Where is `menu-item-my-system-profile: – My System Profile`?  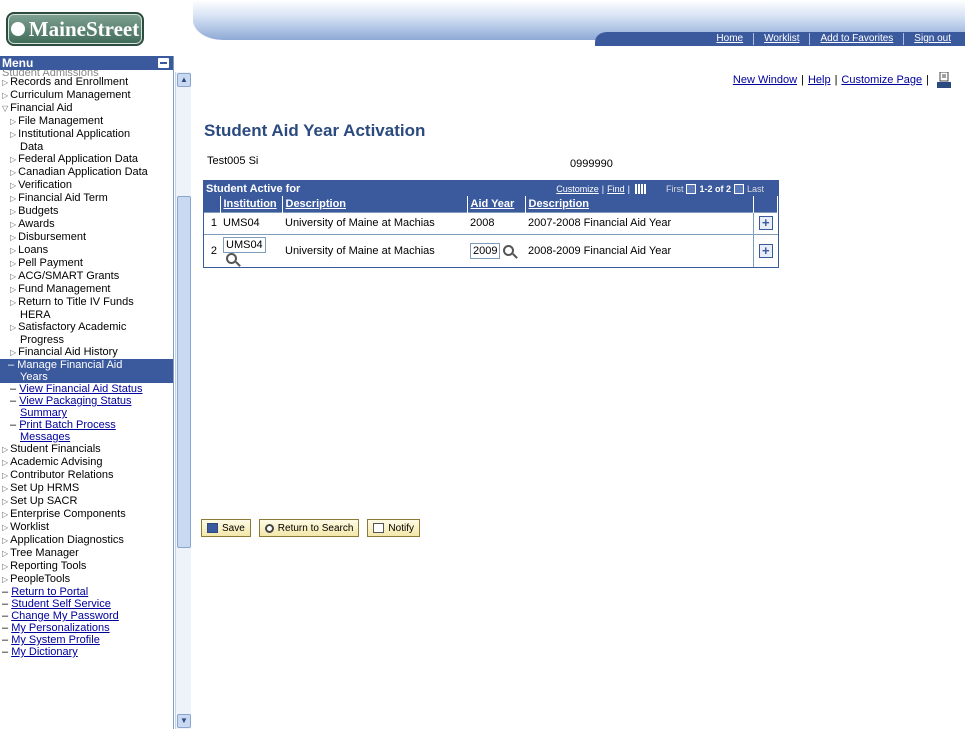 menu-item-my-system-profile: – My System Profile is located at coordinates (86, 640).